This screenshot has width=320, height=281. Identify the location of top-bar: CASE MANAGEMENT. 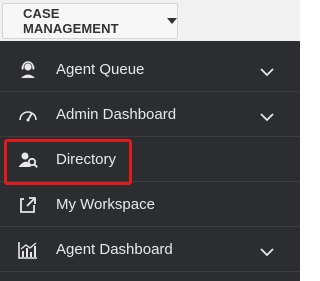
(150, 20).